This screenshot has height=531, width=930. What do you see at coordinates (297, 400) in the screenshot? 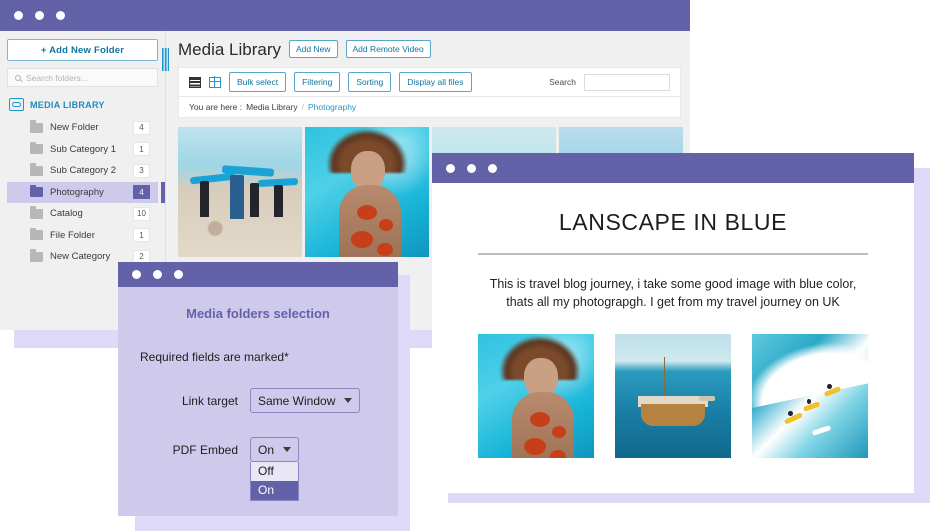
I see `link-target-value: Same Window` at bounding box center [297, 400].